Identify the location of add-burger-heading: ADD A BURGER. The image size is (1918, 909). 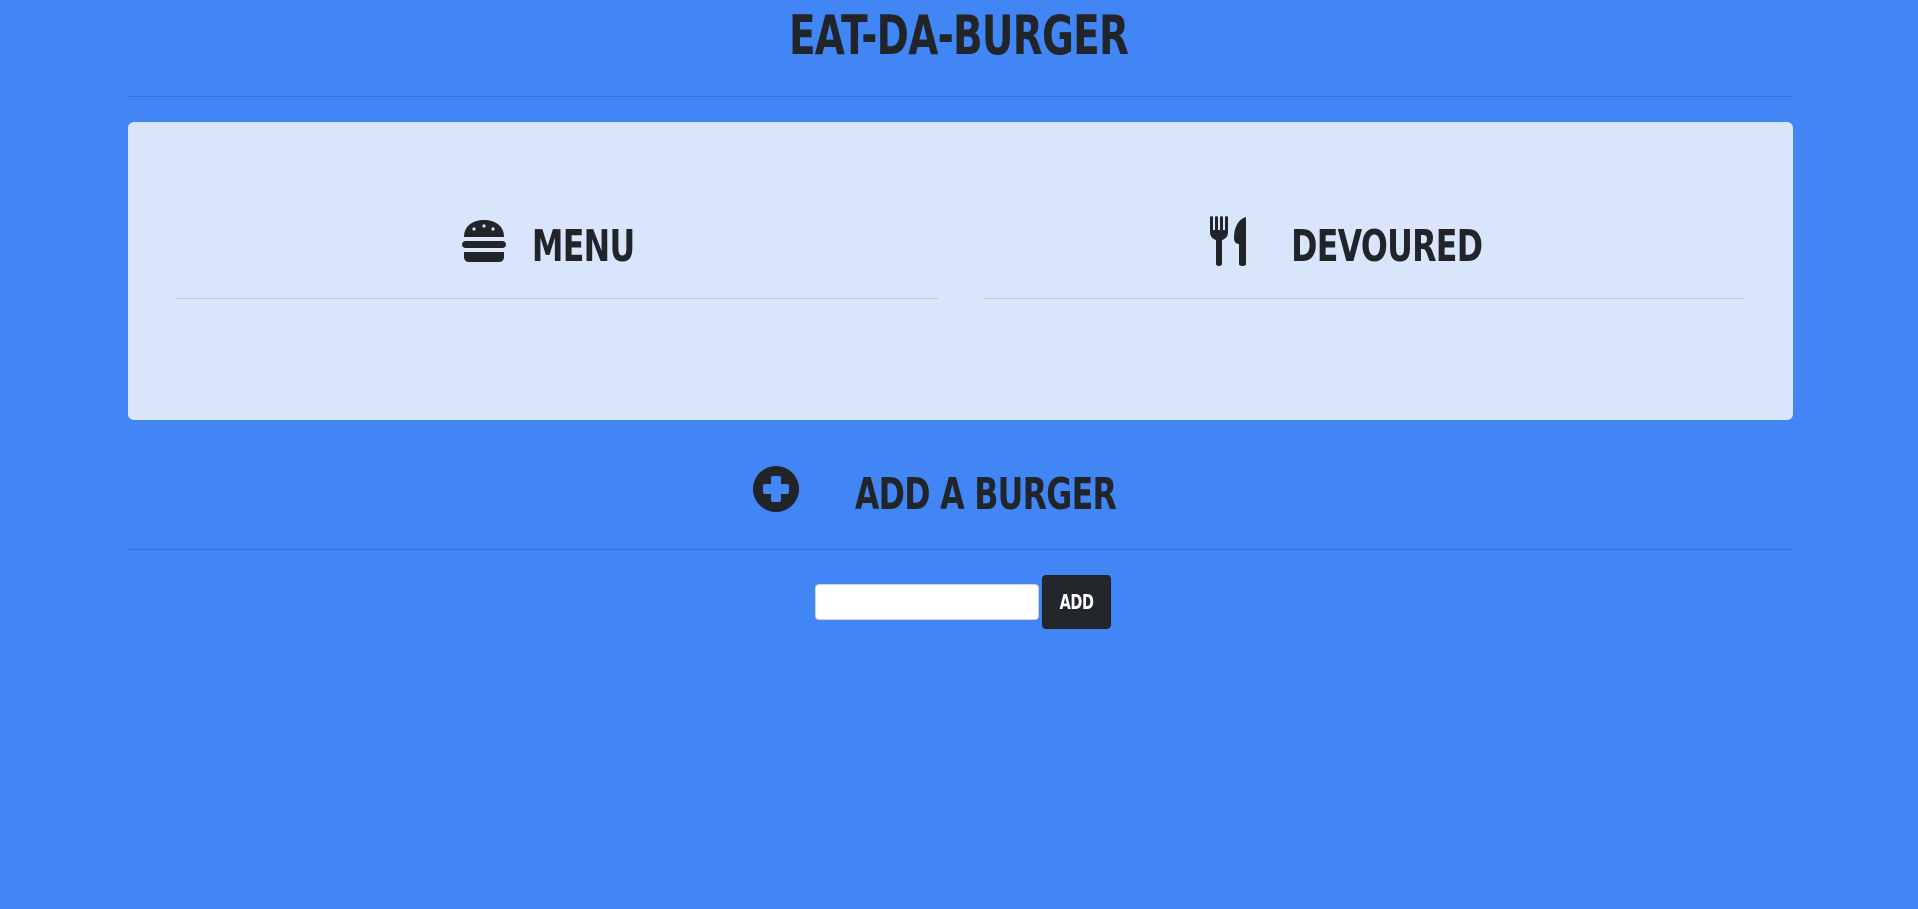
(959, 494).